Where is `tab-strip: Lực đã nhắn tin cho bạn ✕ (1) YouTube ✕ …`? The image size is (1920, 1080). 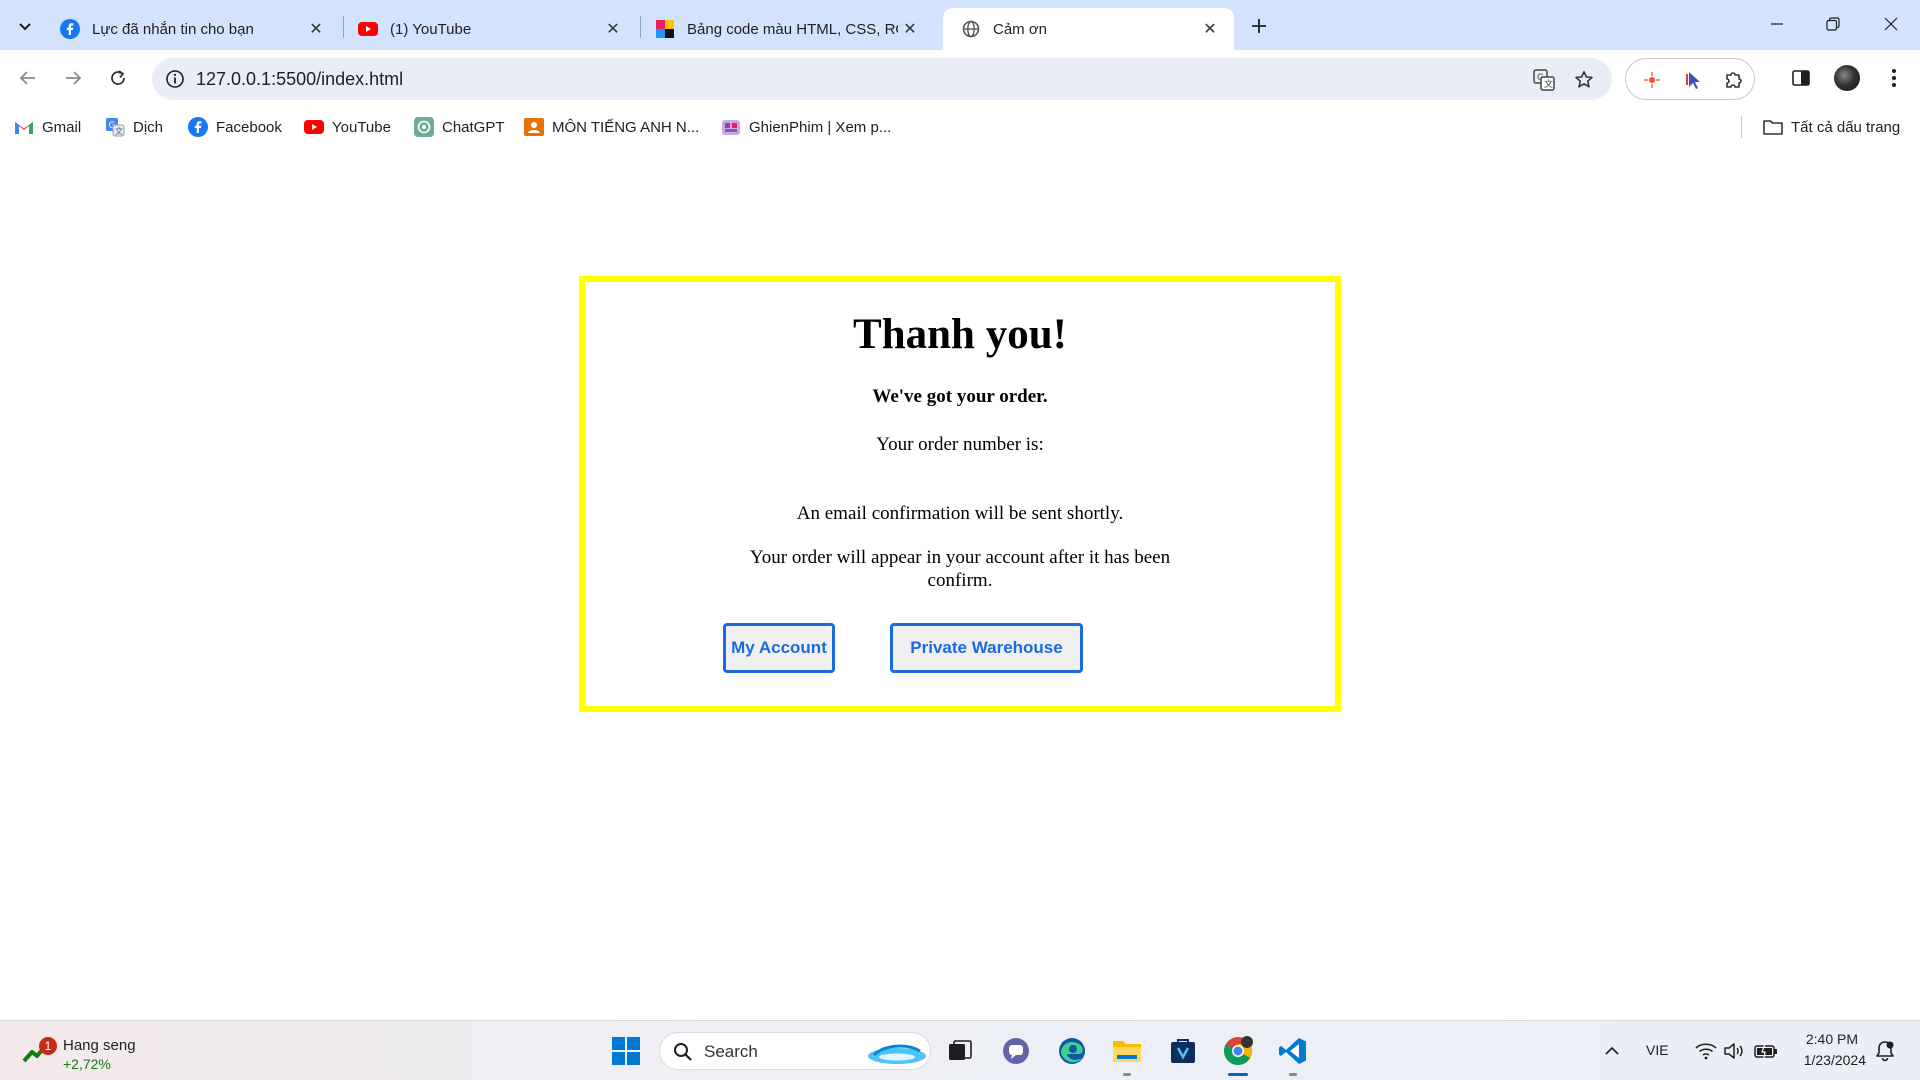 tab-strip: Lực đã nhắn tin cho bạn ✕ (1) YouTube ✕ … is located at coordinates (960, 25).